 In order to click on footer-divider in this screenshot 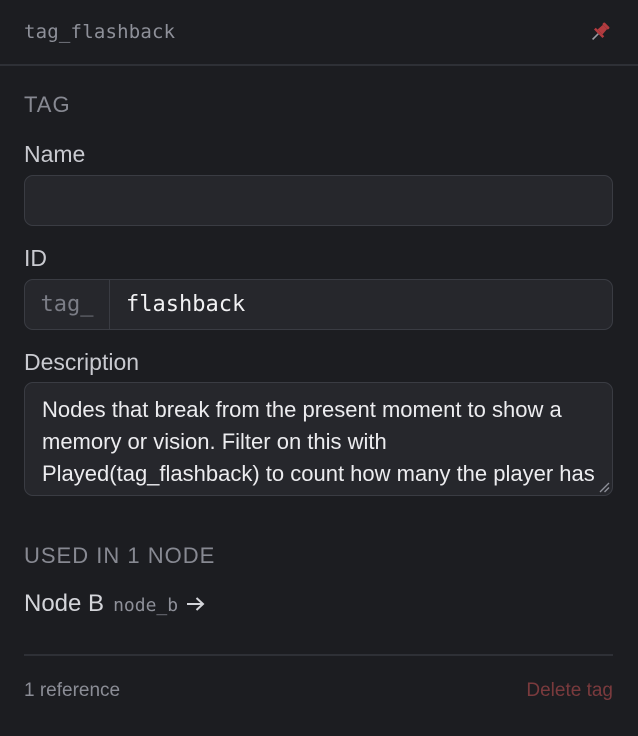, I will do `click(318, 655)`.